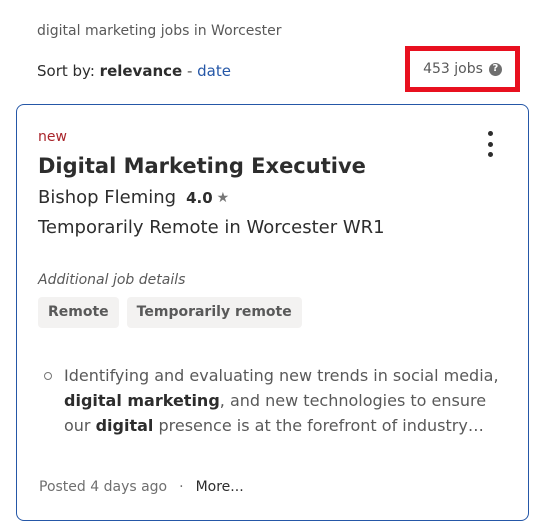 This screenshot has height=528, width=545. What do you see at coordinates (211, 227) in the screenshot?
I see `job-location: Temporarily Remote in Worcester WR1` at bounding box center [211, 227].